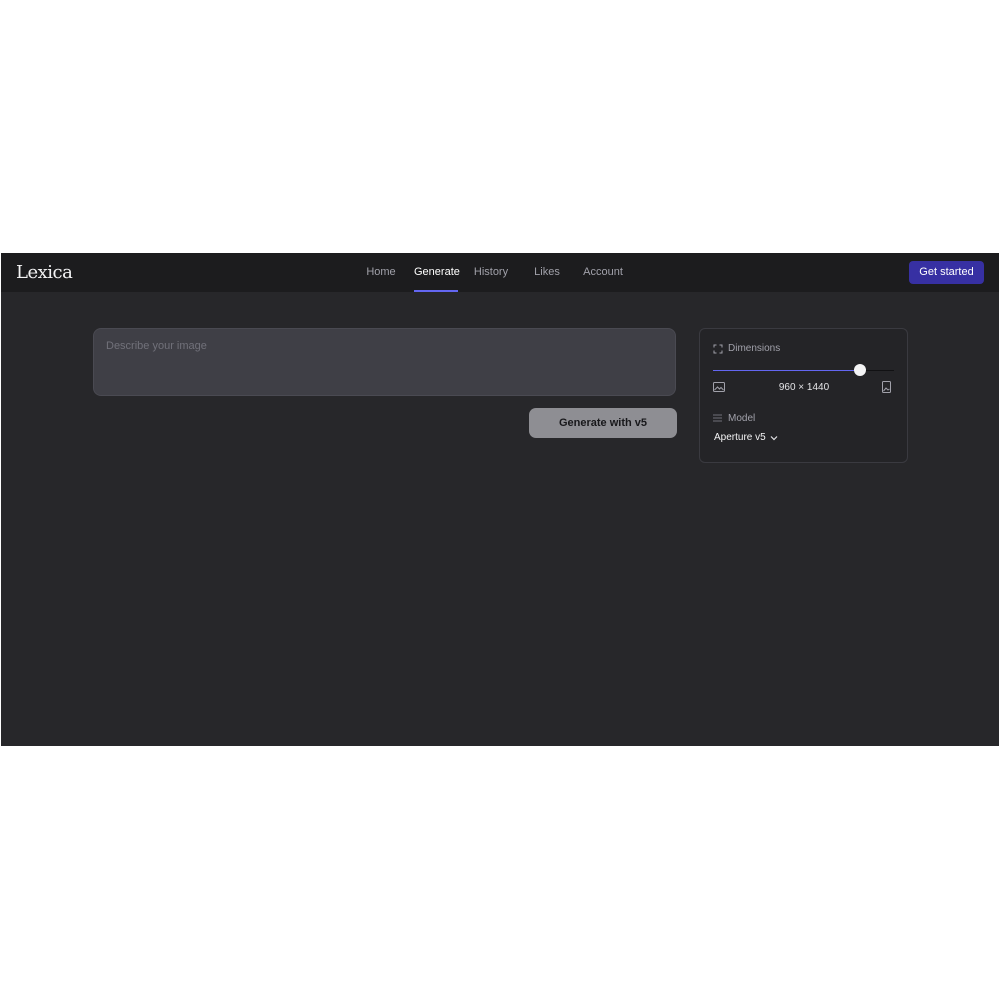 The width and height of the screenshot is (1000, 1000). What do you see at coordinates (886, 387) in the screenshot?
I see `portrait-image-icon` at bounding box center [886, 387].